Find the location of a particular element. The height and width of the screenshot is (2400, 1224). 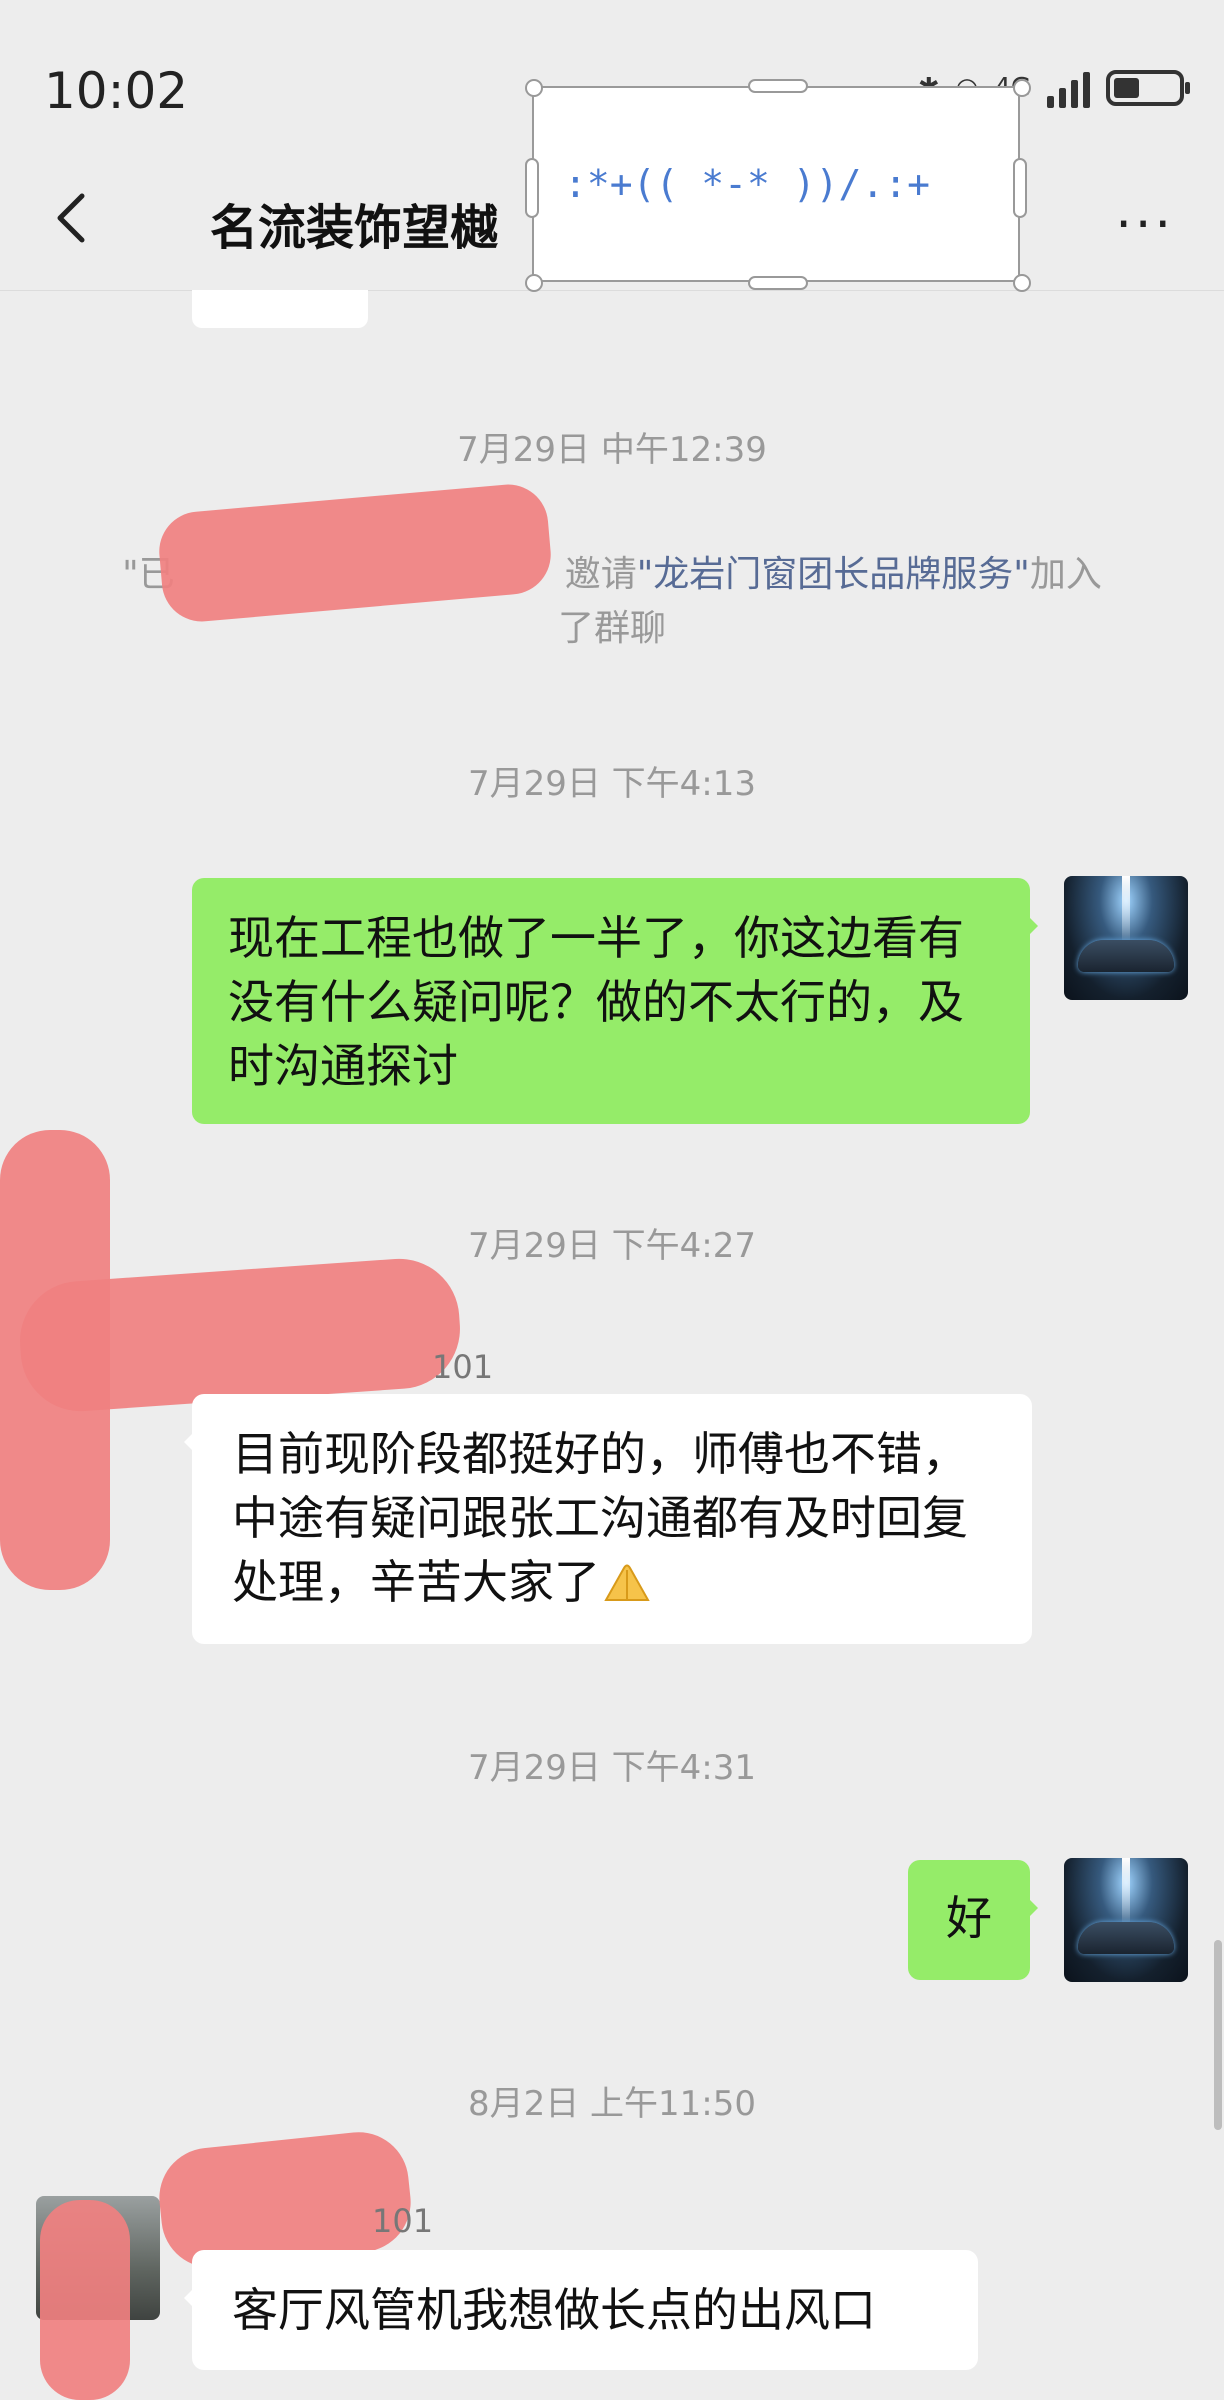

timestamp: 7月29日 下午4:13 is located at coordinates (612, 784).